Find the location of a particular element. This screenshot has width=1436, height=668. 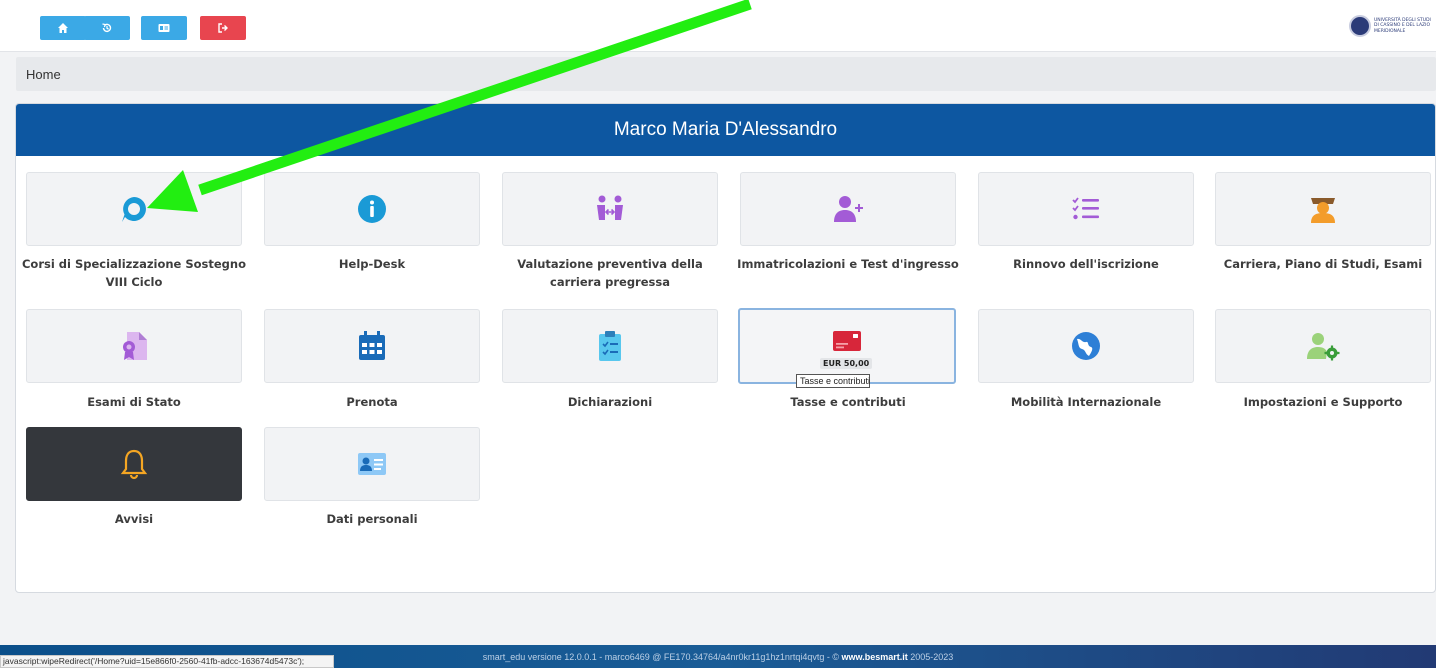

tile-label: Dati personali is located at coordinates (372, 519).